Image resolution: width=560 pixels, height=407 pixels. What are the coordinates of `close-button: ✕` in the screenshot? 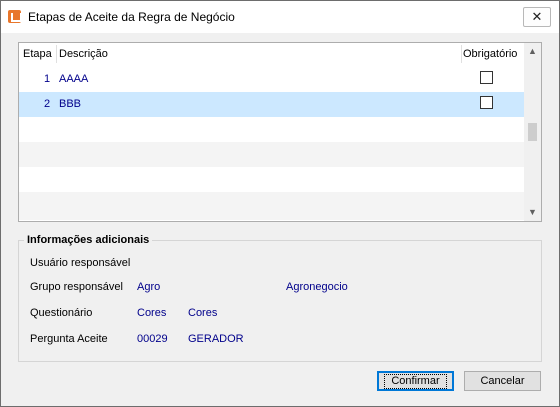 It's located at (537, 17).